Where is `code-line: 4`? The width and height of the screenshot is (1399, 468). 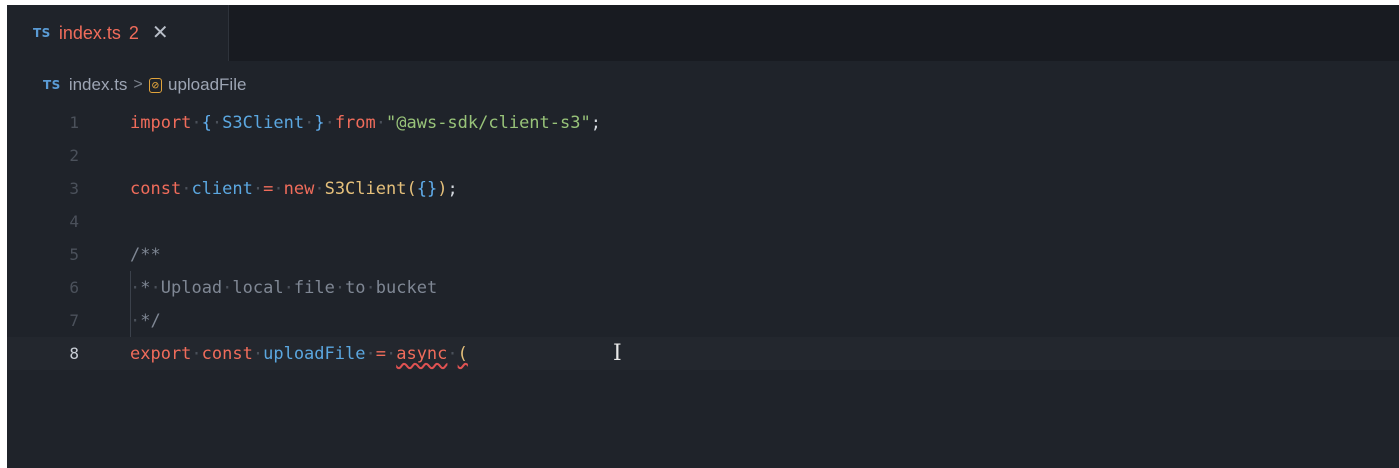 code-line: 4 is located at coordinates (703, 221).